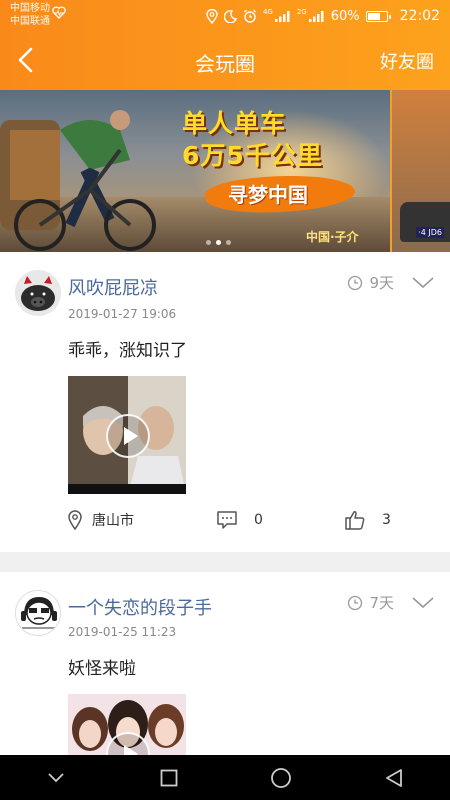  What do you see at coordinates (212, 16) in the screenshot?
I see `location-icon` at bounding box center [212, 16].